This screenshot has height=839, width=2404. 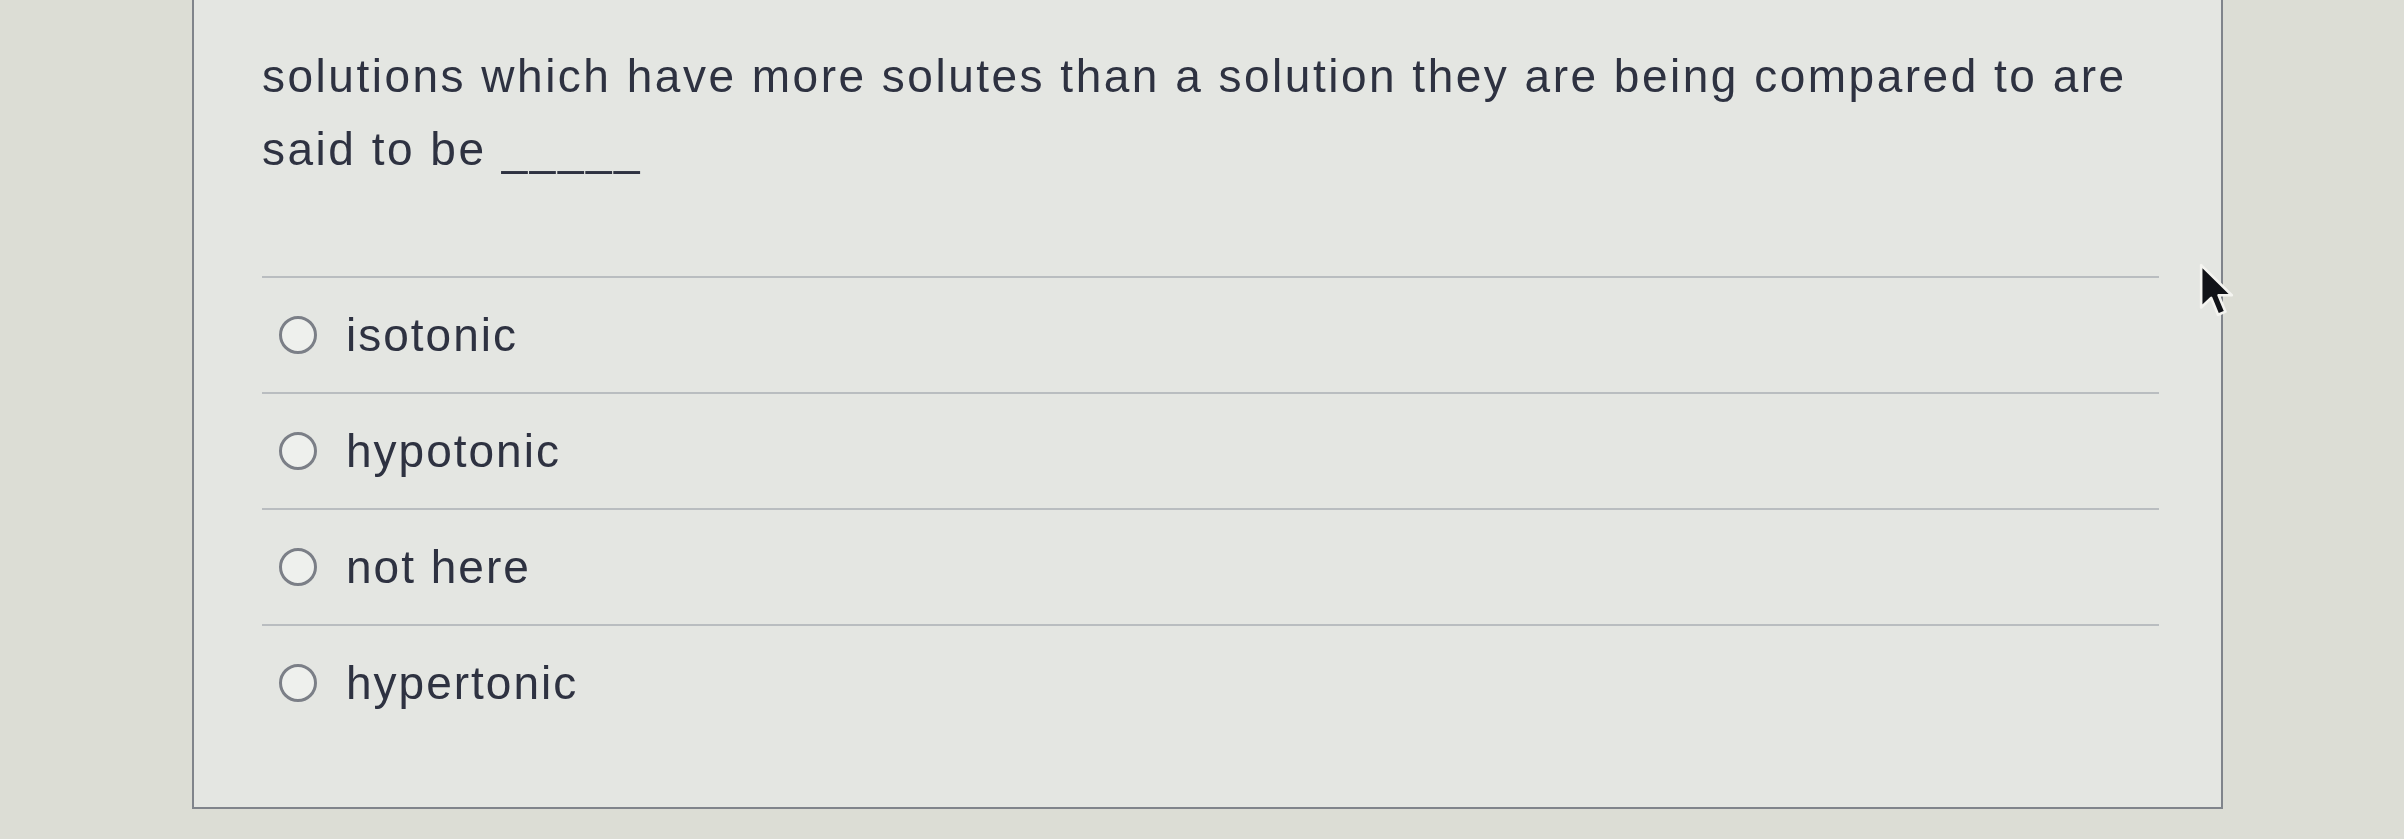 What do you see at coordinates (462, 683) in the screenshot?
I see `option-label: hypertonic` at bounding box center [462, 683].